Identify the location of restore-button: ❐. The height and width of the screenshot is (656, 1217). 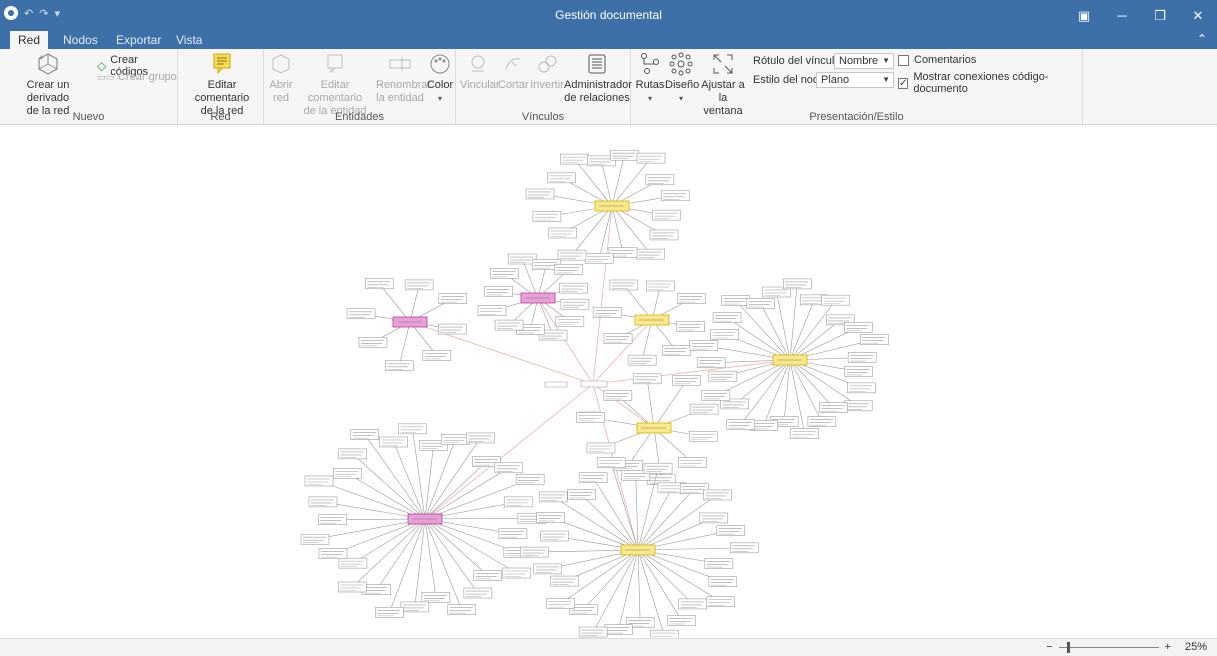
(1160, 15).